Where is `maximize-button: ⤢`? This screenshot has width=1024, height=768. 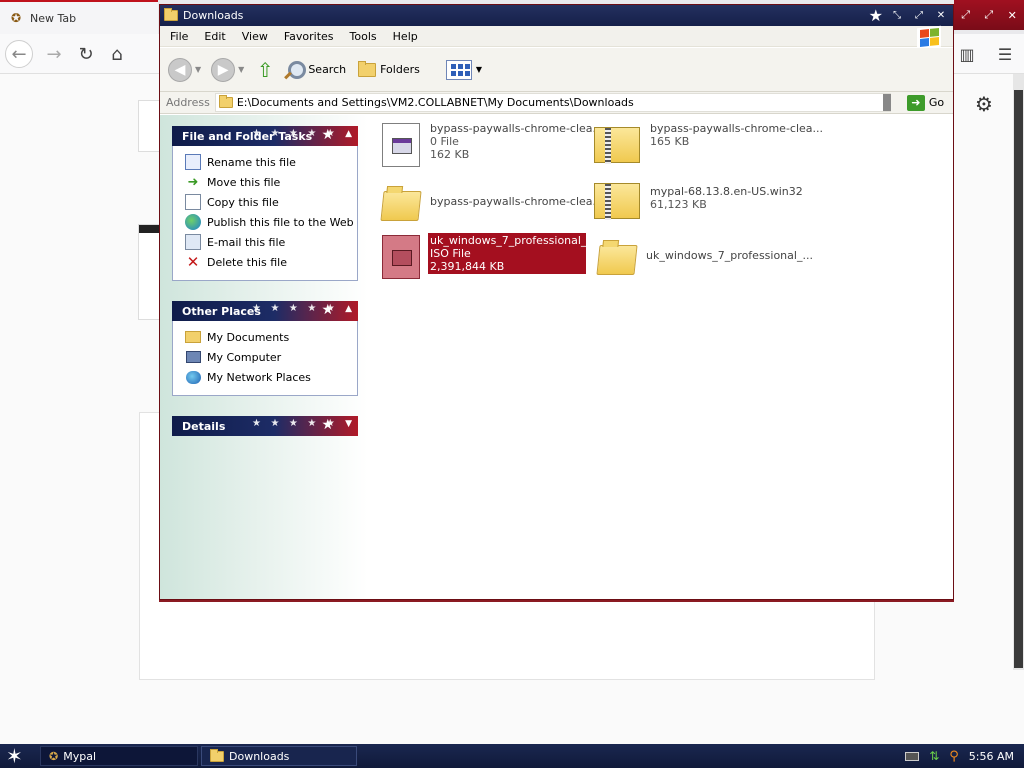 maximize-button: ⤢ is located at coordinates (919, 16).